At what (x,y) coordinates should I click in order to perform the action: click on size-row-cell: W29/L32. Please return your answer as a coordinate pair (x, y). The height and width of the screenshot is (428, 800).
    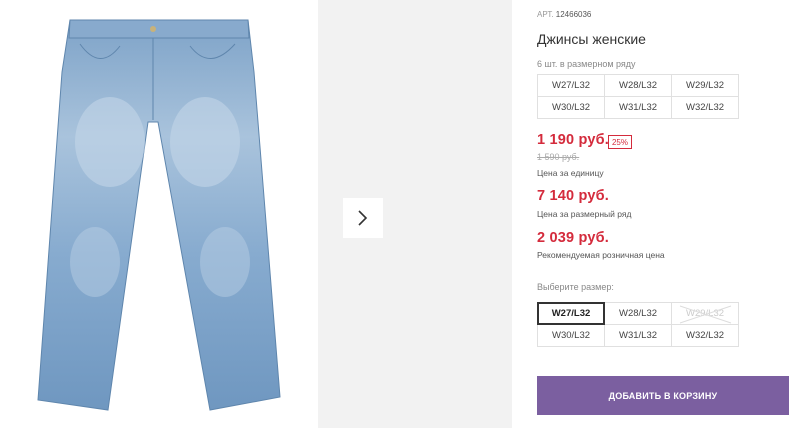
    Looking at the image, I should click on (705, 85).